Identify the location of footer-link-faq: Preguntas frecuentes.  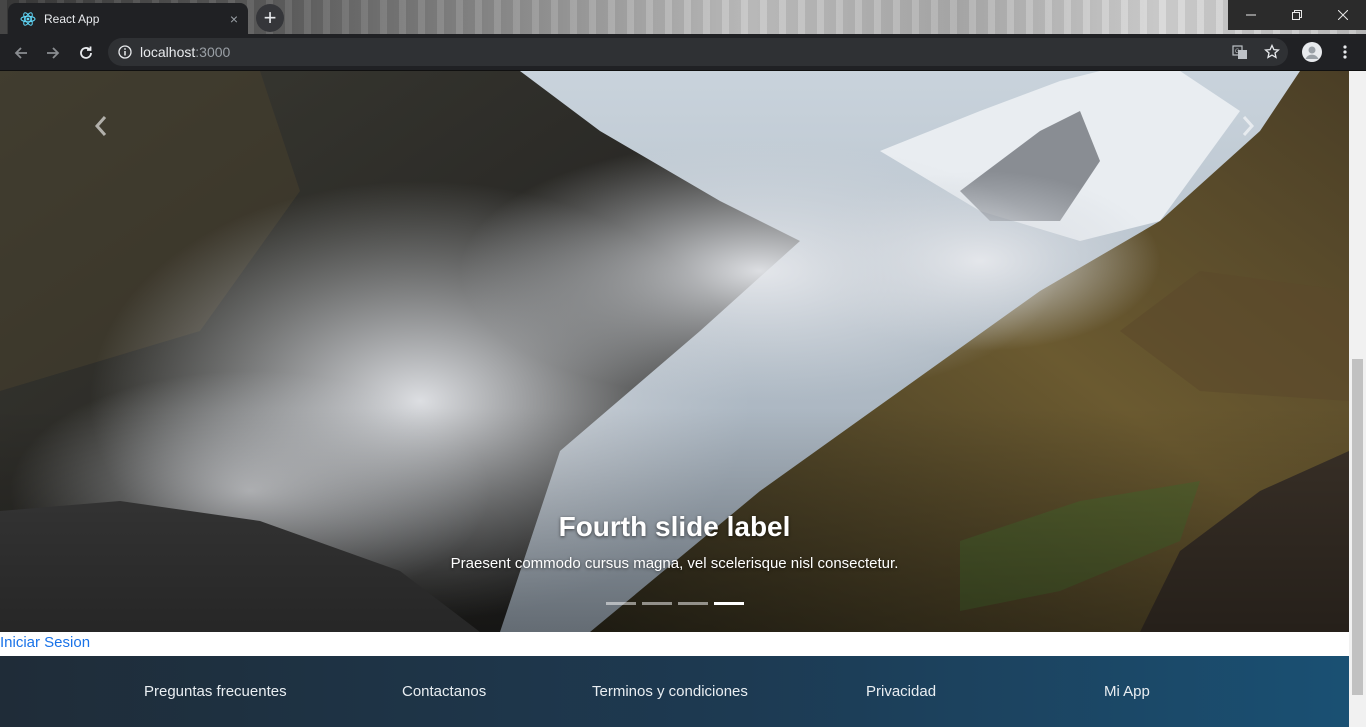
(215, 691).